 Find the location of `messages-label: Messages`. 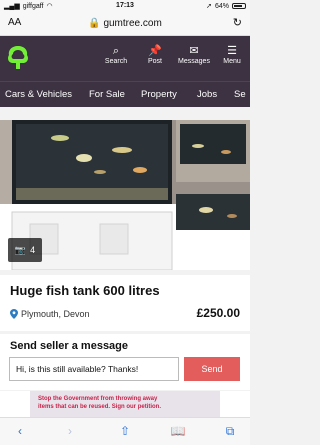

messages-label: Messages is located at coordinates (194, 61).